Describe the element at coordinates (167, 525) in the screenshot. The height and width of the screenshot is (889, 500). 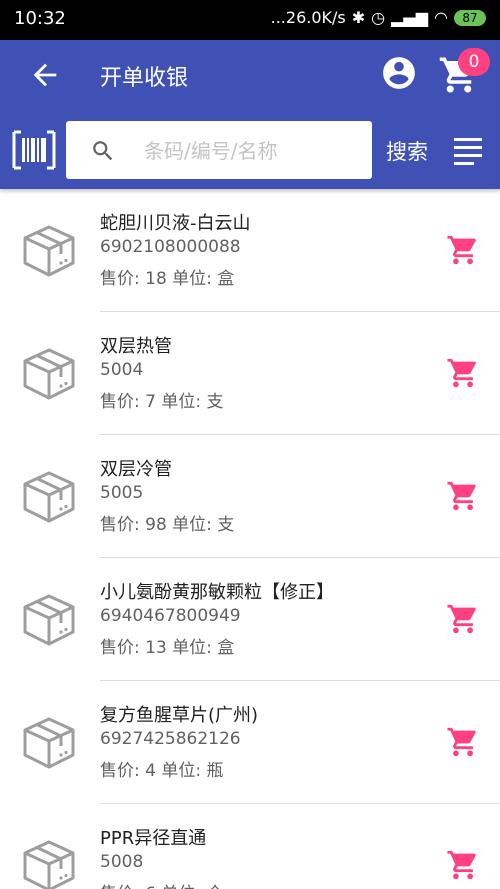
I see `product-price: 售价: 98 单位: 支` at that location.